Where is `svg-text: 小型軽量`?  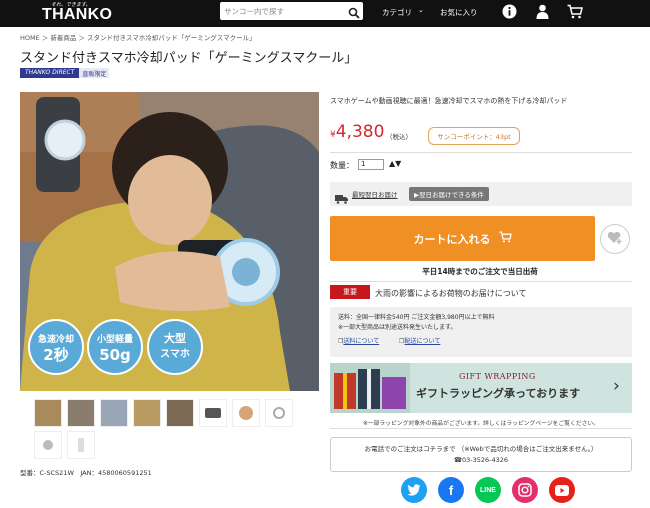
svg-text: 小型軽量 is located at coordinates (114, 339).